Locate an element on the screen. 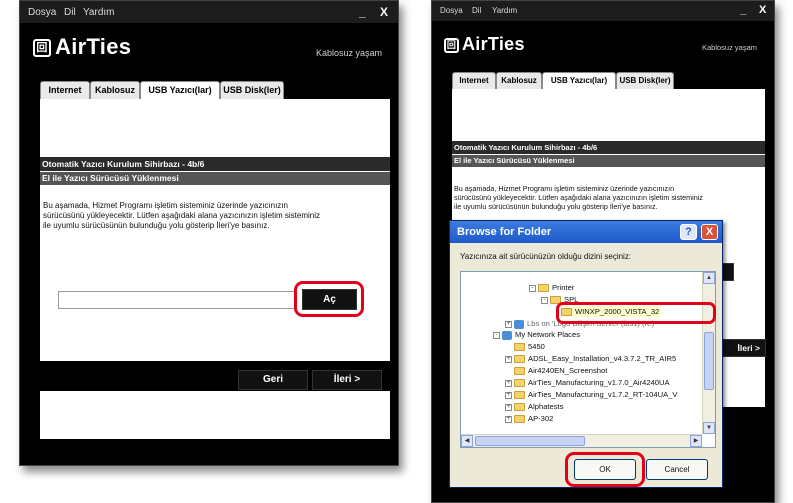  cancel-button: Cancel is located at coordinates (677, 469).